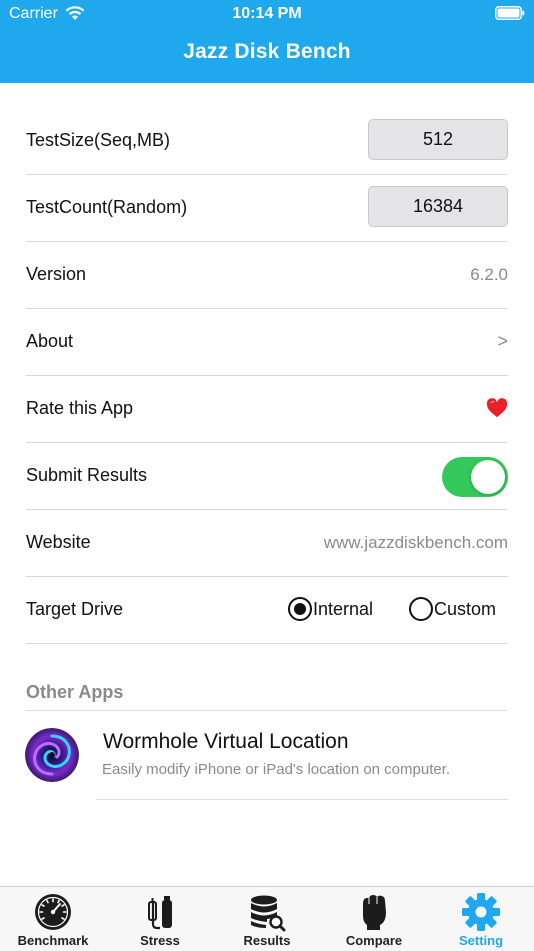 Image resolution: width=534 pixels, height=951 pixels. Describe the element at coordinates (52, 755) in the screenshot. I see `wormhole-app-icon` at that location.